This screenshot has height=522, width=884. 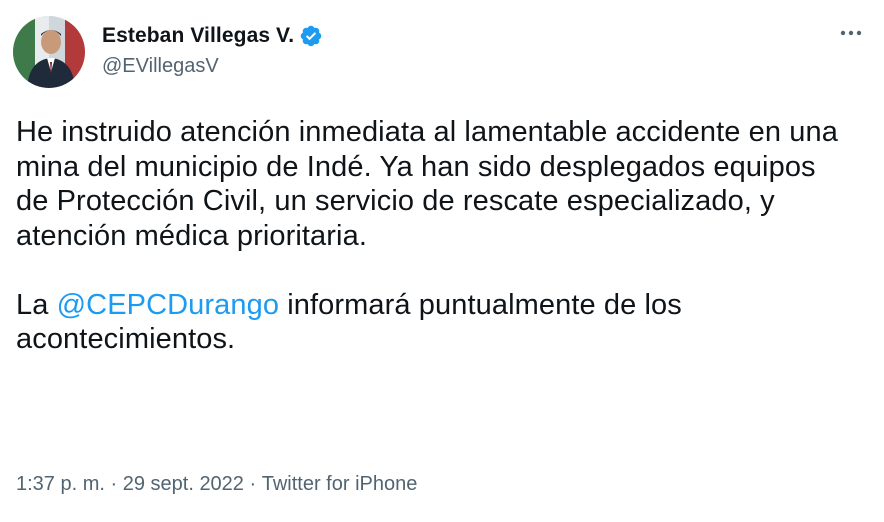 What do you see at coordinates (198, 36) in the screenshot?
I see `display-name: Esteban Villegas V.` at bounding box center [198, 36].